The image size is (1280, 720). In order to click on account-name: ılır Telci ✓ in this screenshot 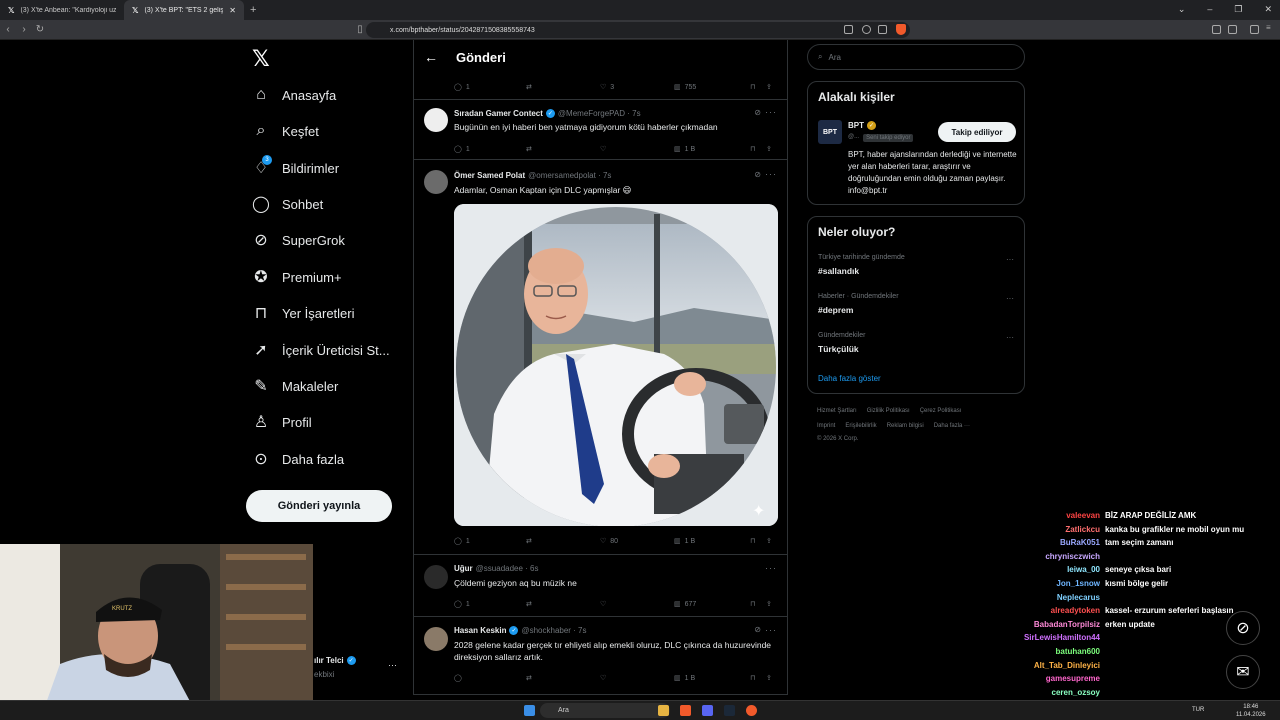, I will do `click(335, 660)`.